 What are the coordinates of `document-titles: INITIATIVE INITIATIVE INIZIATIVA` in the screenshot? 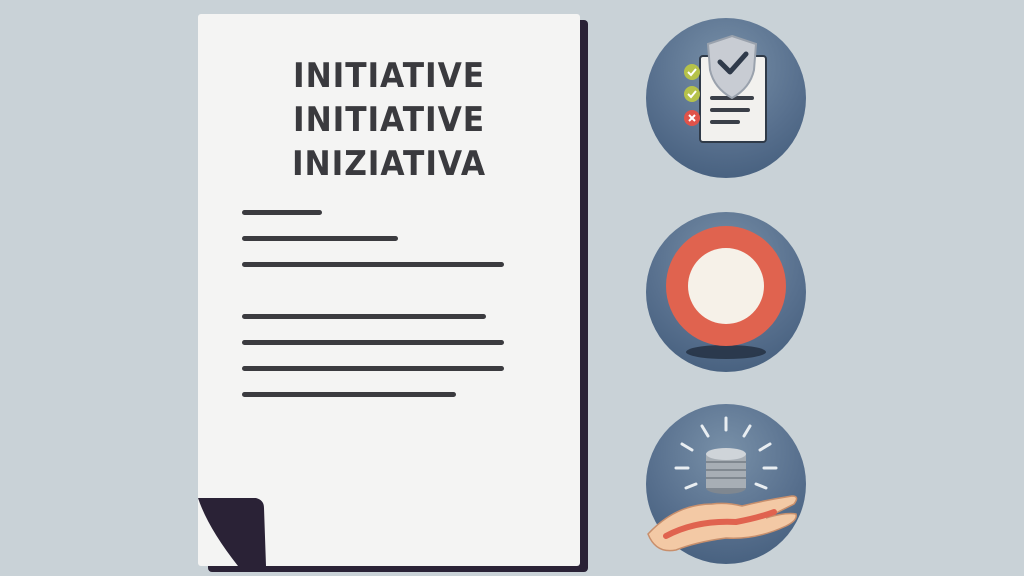 It's located at (389, 120).